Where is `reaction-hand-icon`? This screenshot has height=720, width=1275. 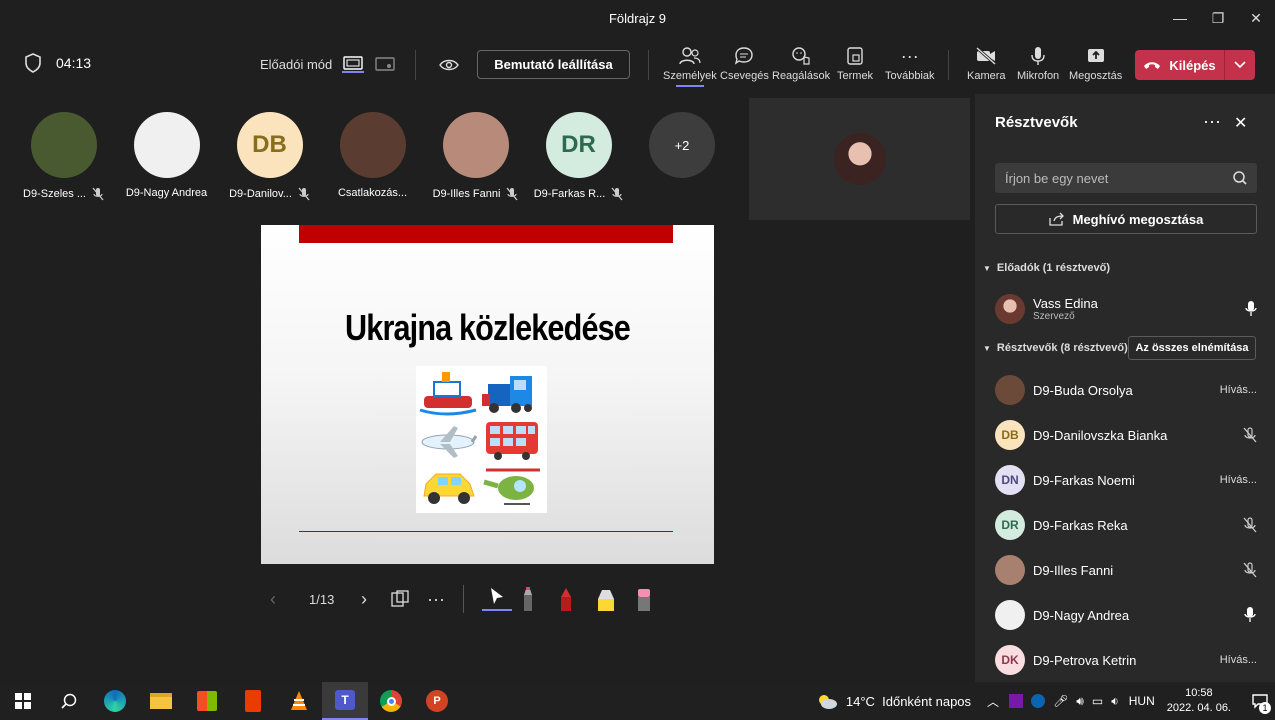 reaction-hand-icon is located at coordinates (801, 56).